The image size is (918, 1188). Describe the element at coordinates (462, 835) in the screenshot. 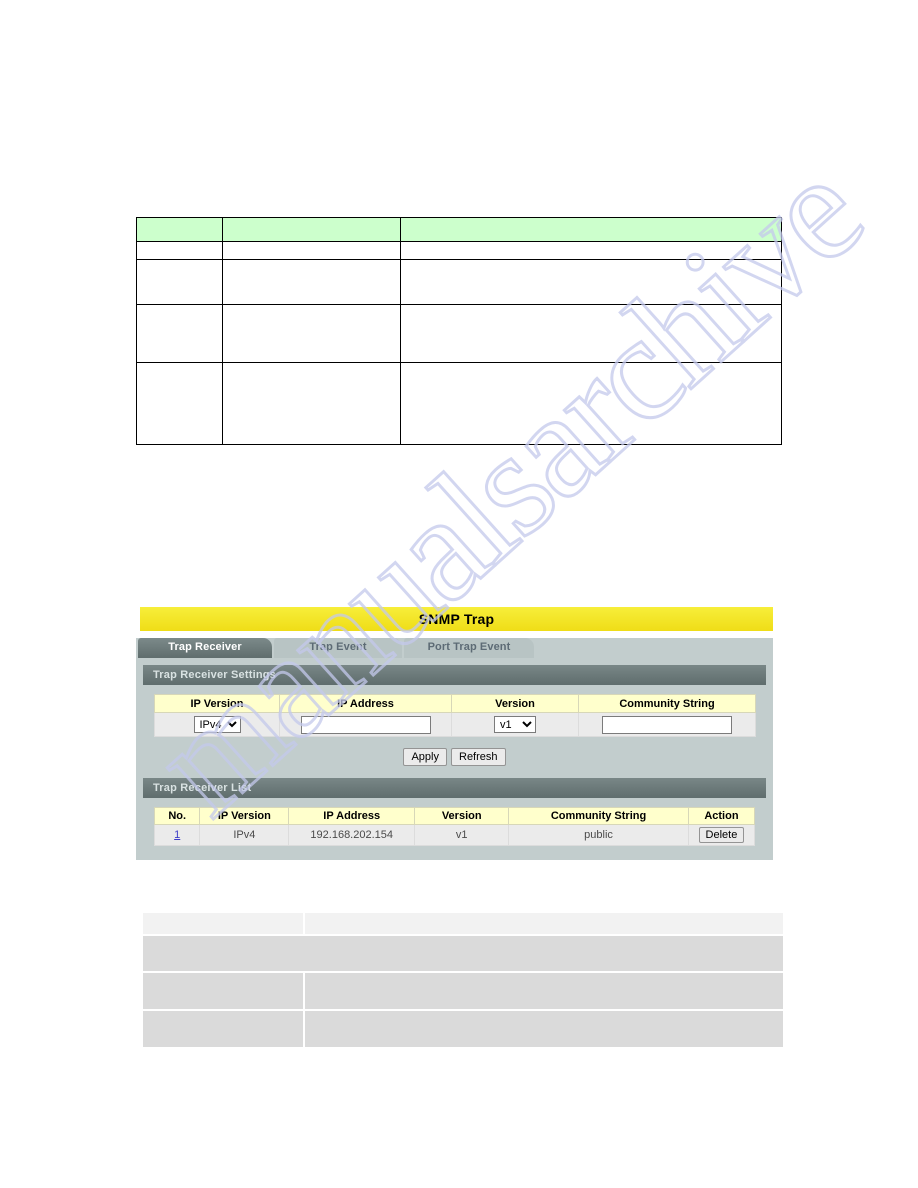

I see `cell-version: v1` at that location.